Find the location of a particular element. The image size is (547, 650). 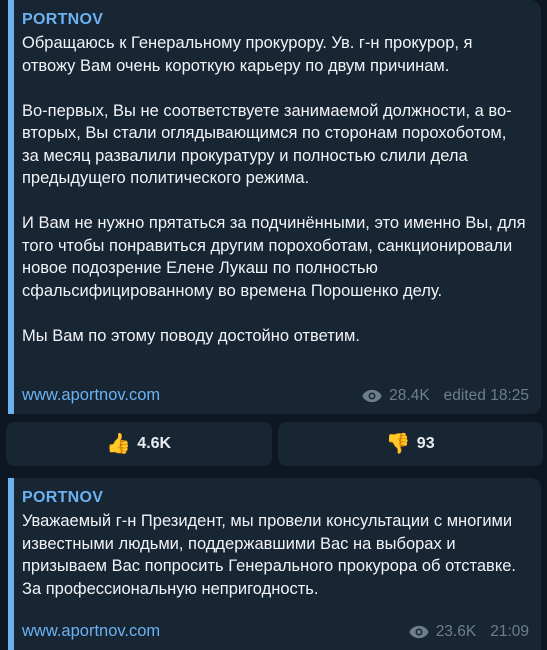

like-button: 👍 4.6K is located at coordinates (139, 444).